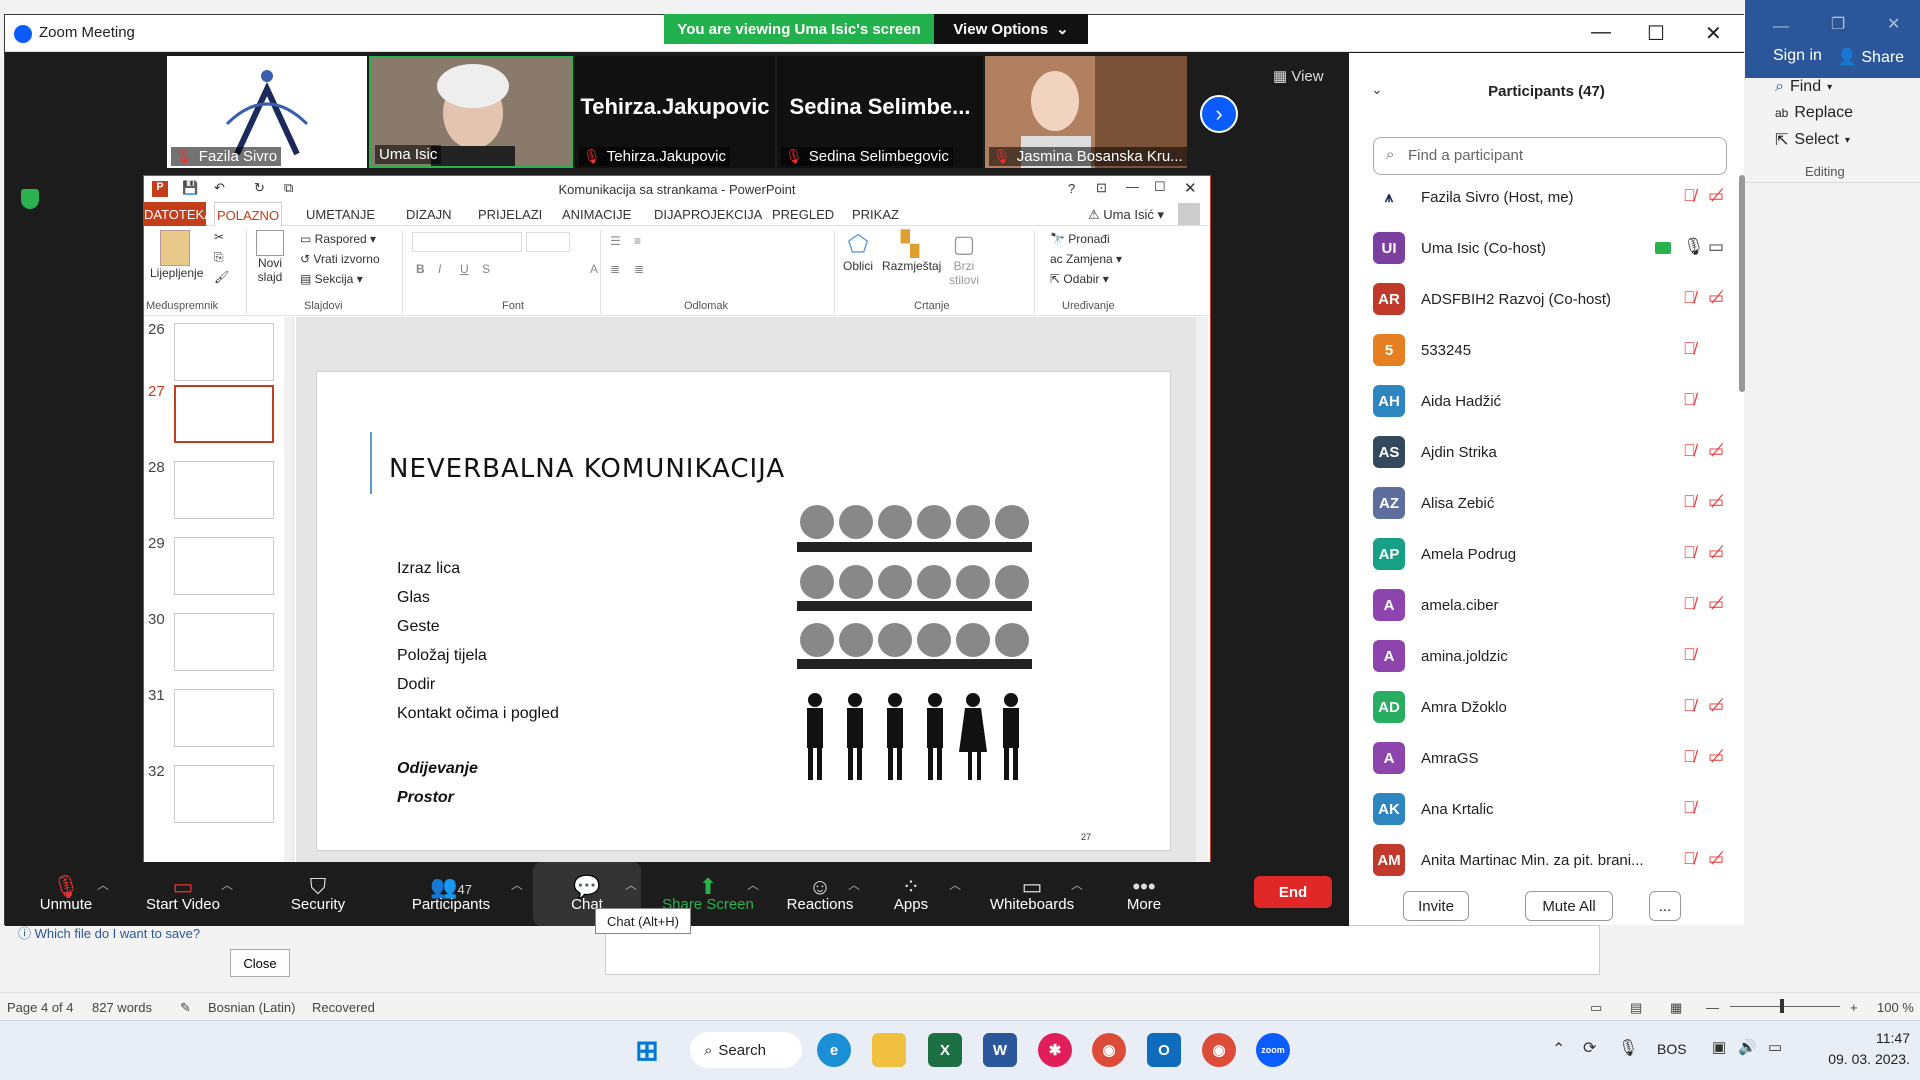 The height and width of the screenshot is (1080, 1920). Describe the element at coordinates (911, 894) in the screenshot. I see `apps-button: ⁘ Apps` at that location.